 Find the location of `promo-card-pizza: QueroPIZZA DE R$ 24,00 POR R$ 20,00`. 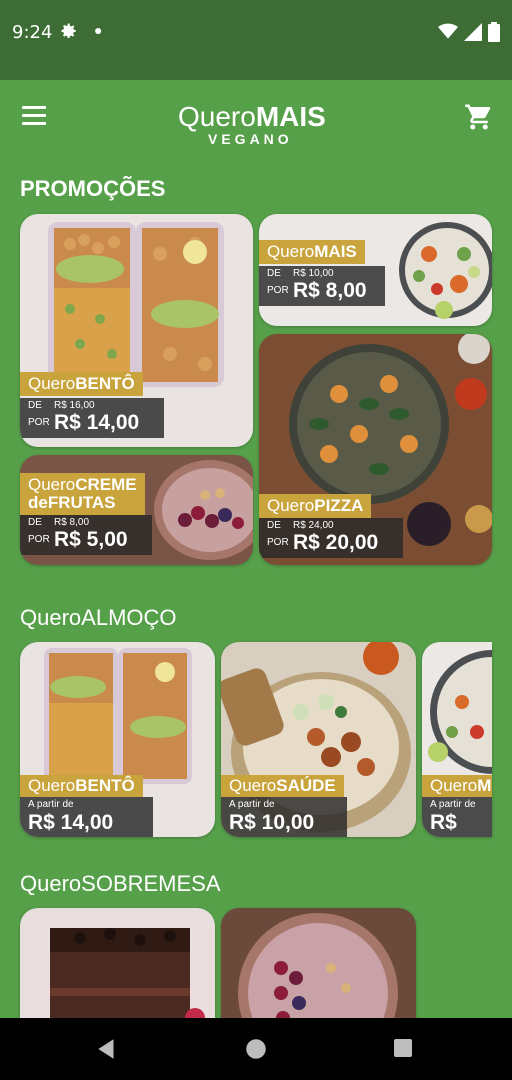

promo-card-pizza: QueroPIZZA DE R$ 24,00 POR R$ 20,00 is located at coordinates (375, 449).